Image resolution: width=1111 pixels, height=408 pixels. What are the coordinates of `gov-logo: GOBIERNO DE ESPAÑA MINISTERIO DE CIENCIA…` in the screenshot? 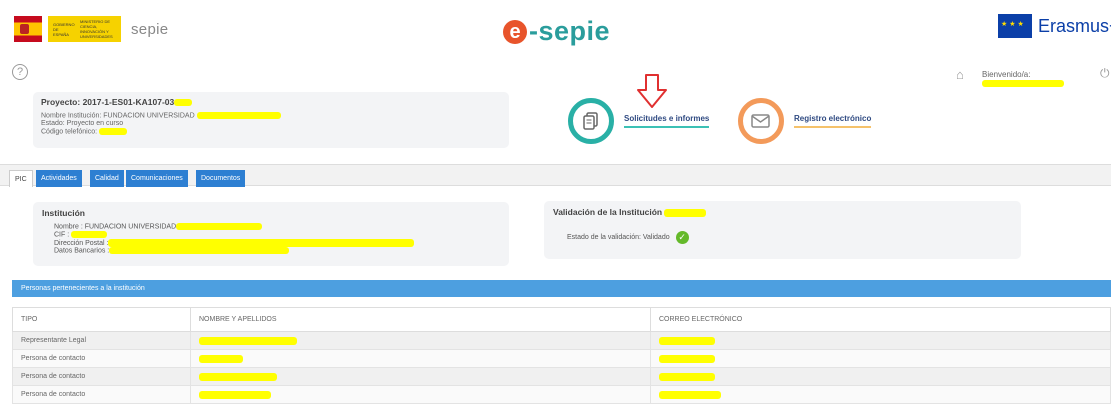 It's located at (91, 29).